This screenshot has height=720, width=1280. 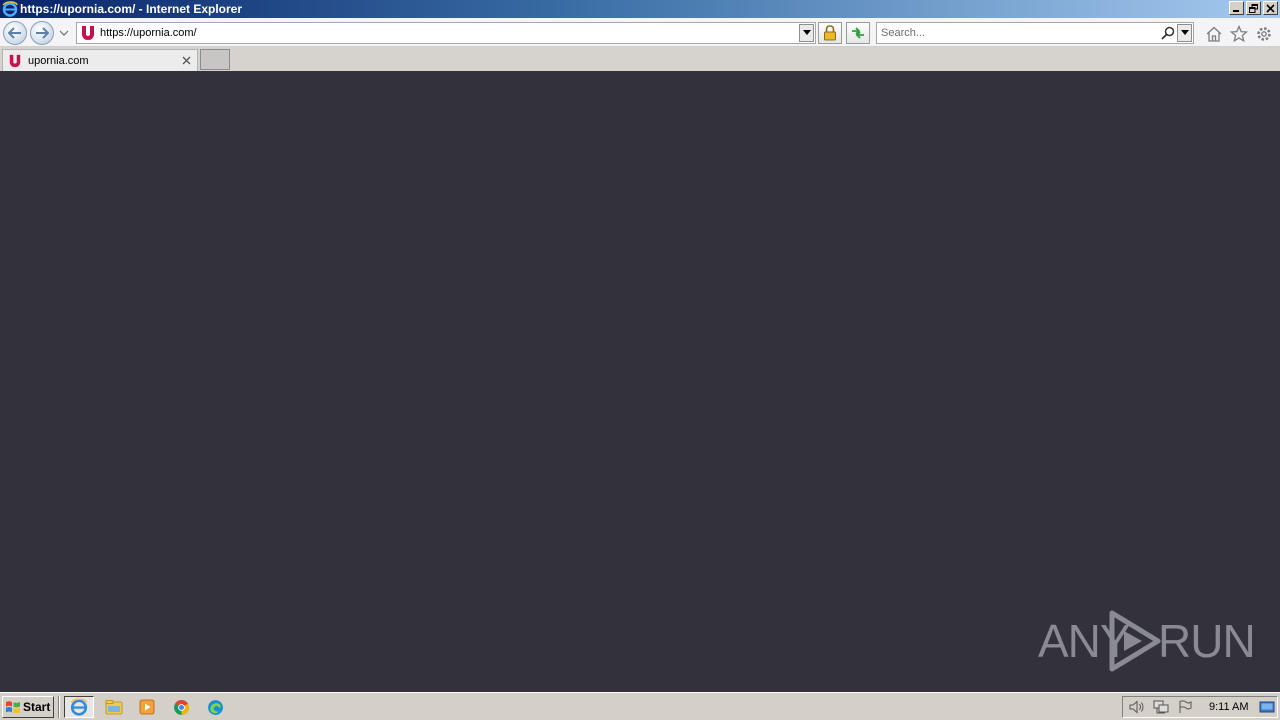 I want to click on action-center-button, so click(x=1185, y=707).